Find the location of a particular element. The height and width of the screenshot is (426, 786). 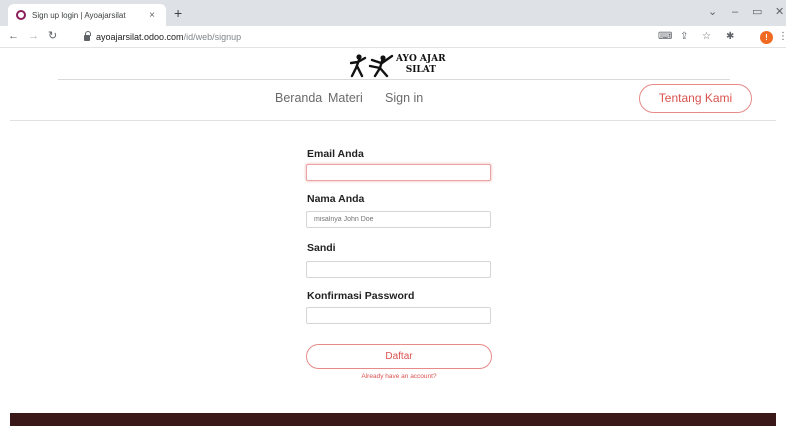

reload-icon: ↻ is located at coordinates (52, 36).